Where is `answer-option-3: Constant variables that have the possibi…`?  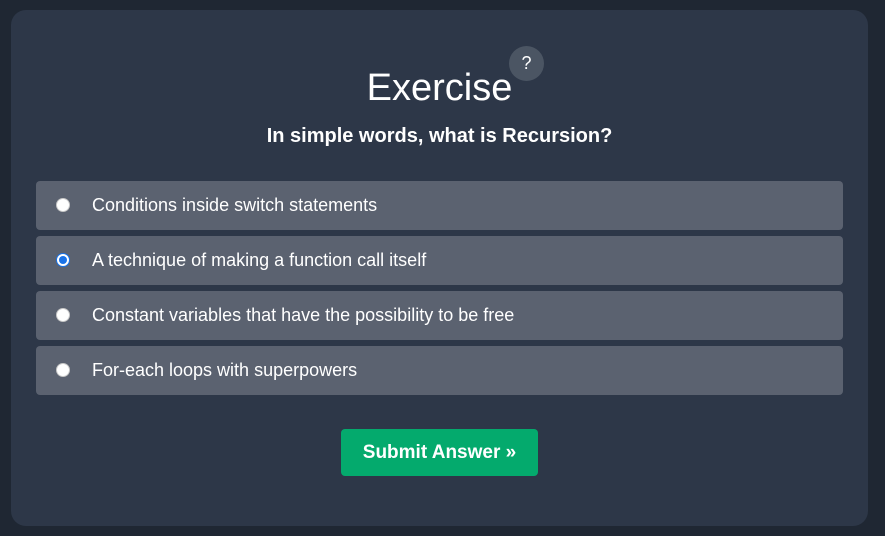
answer-option-3: Constant variables that have the possibi… is located at coordinates (439, 315).